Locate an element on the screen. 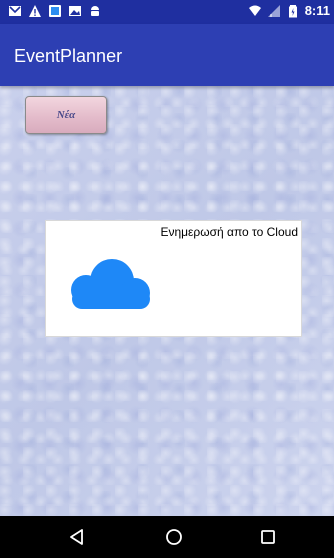 The image size is (334, 558). cloud-icon is located at coordinates (107, 284).